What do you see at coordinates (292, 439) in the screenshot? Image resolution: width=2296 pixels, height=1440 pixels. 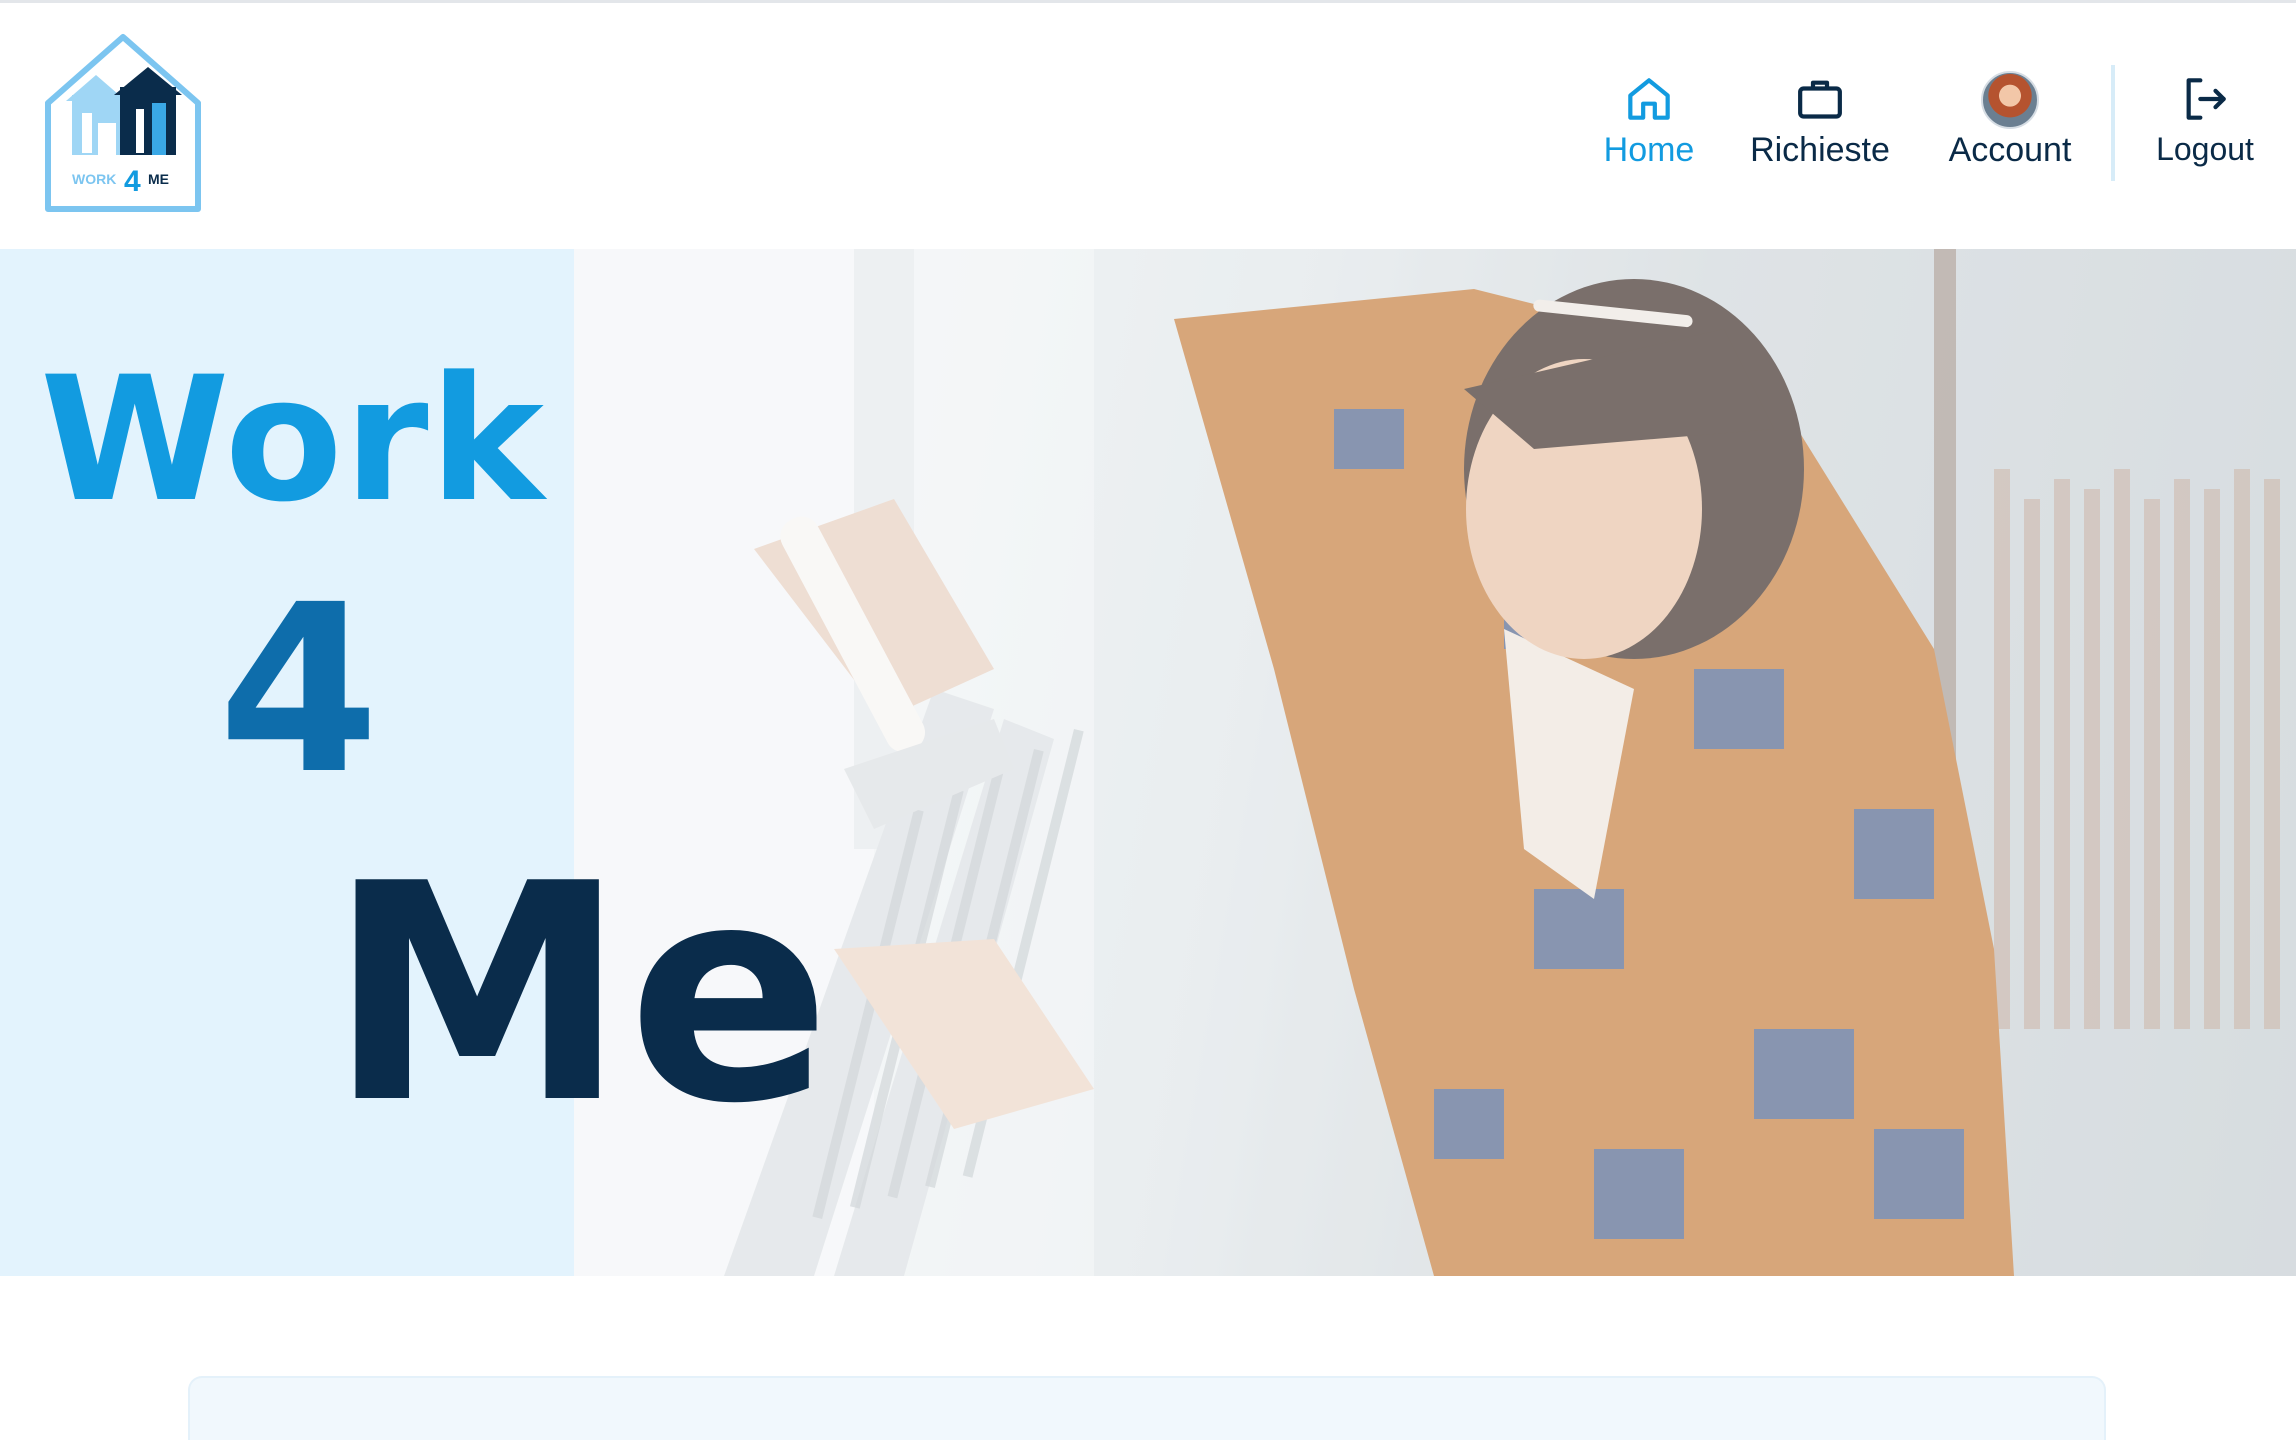 I see `hero-title-work: Work` at bounding box center [292, 439].